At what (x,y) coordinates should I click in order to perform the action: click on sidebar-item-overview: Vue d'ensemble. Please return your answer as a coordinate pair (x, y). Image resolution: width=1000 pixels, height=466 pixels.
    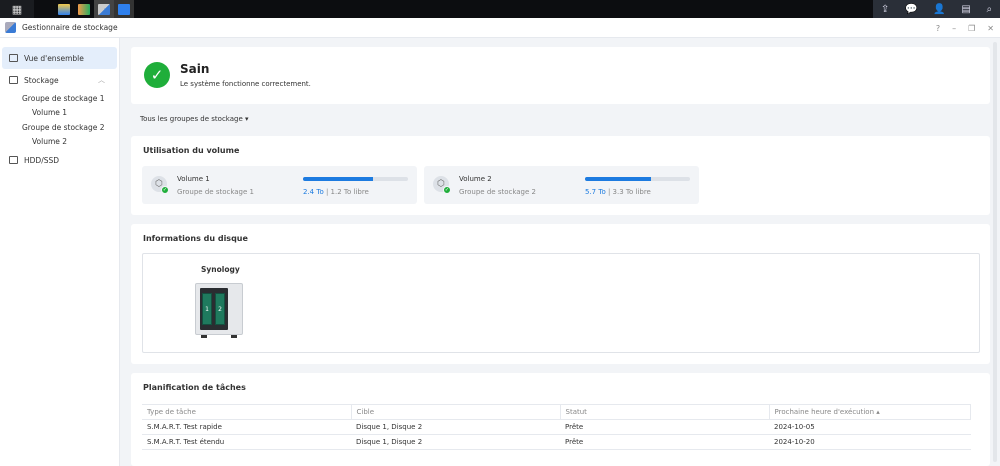
    Looking at the image, I should click on (59, 58).